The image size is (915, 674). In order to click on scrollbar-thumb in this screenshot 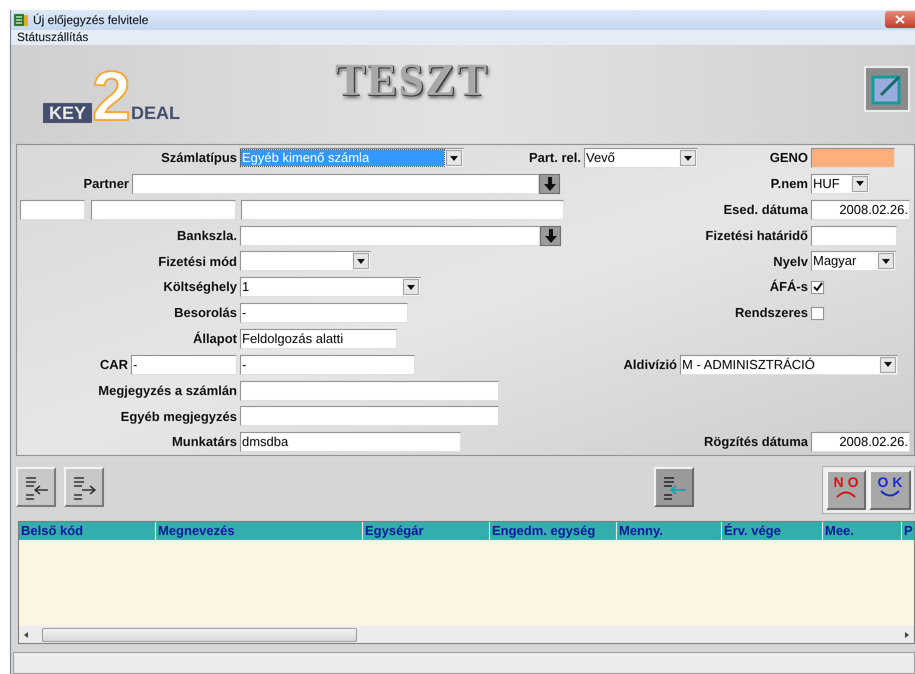, I will do `click(199, 635)`.